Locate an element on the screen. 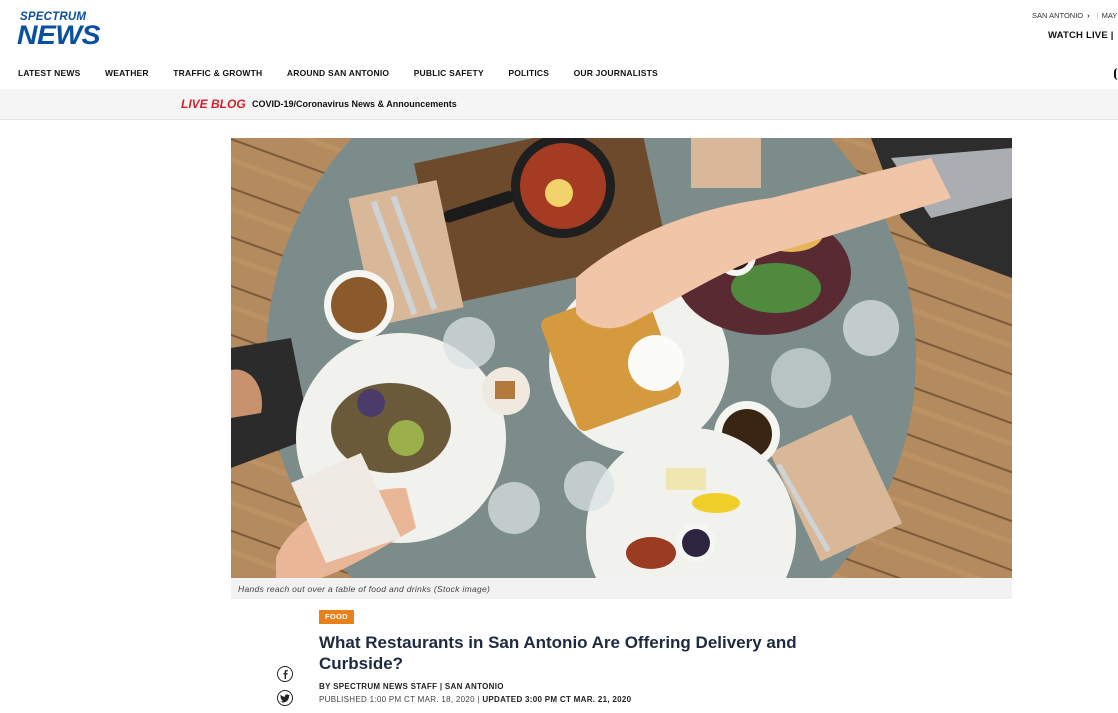 The width and height of the screenshot is (1118, 713). nav-item-around-san-antonio: AROUND SAN ANTONIO is located at coordinates (338, 73).